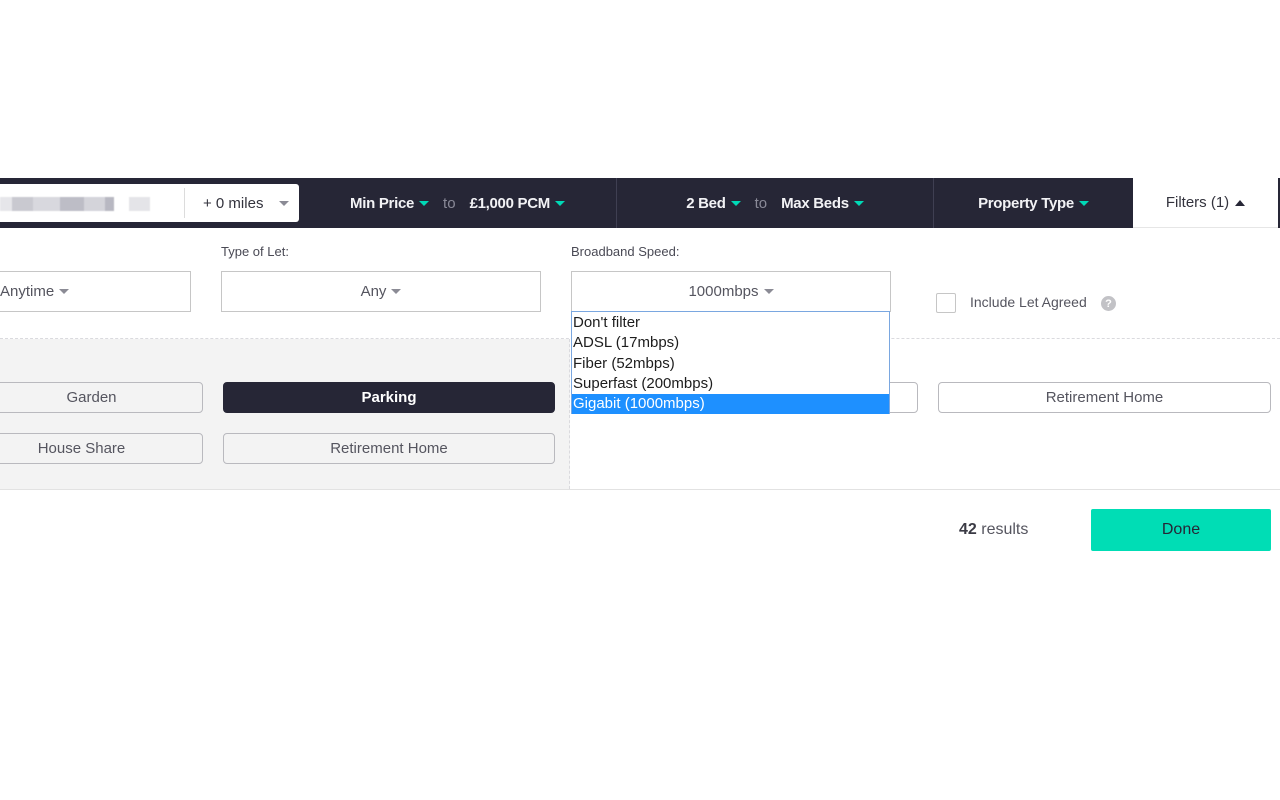 The height and width of the screenshot is (800, 1280). What do you see at coordinates (968, 529) in the screenshot?
I see `results-number: 42` at bounding box center [968, 529].